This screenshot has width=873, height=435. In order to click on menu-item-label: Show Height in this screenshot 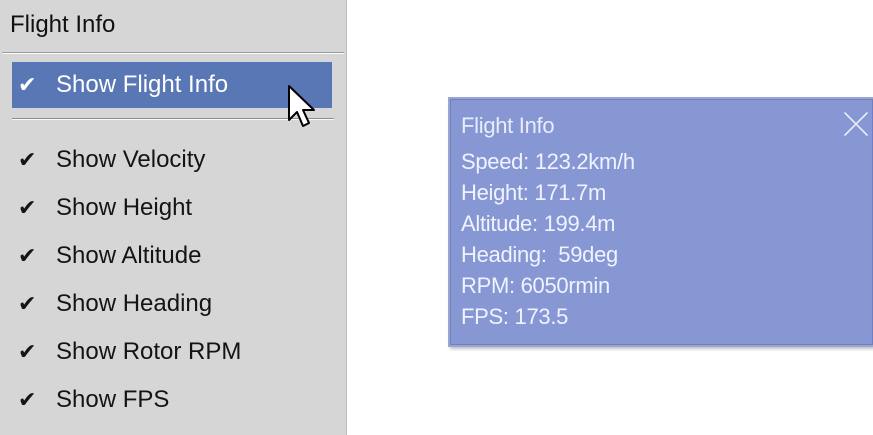, I will do `click(124, 207)`.